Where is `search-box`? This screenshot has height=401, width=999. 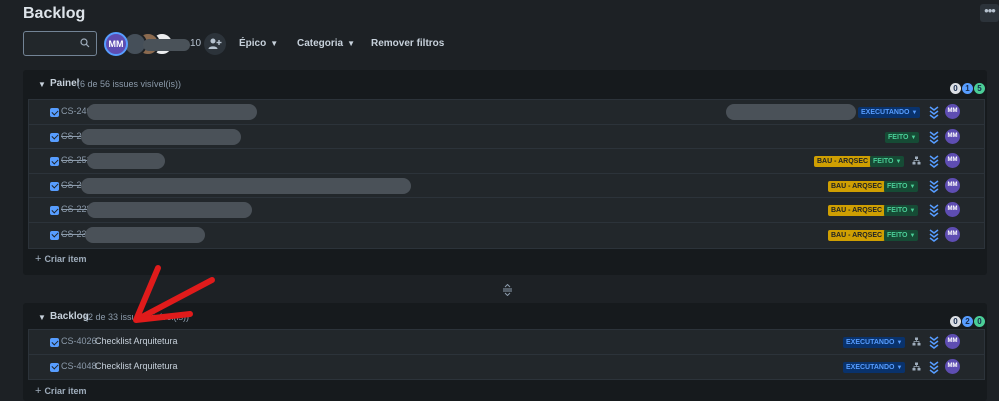 search-box is located at coordinates (60, 43).